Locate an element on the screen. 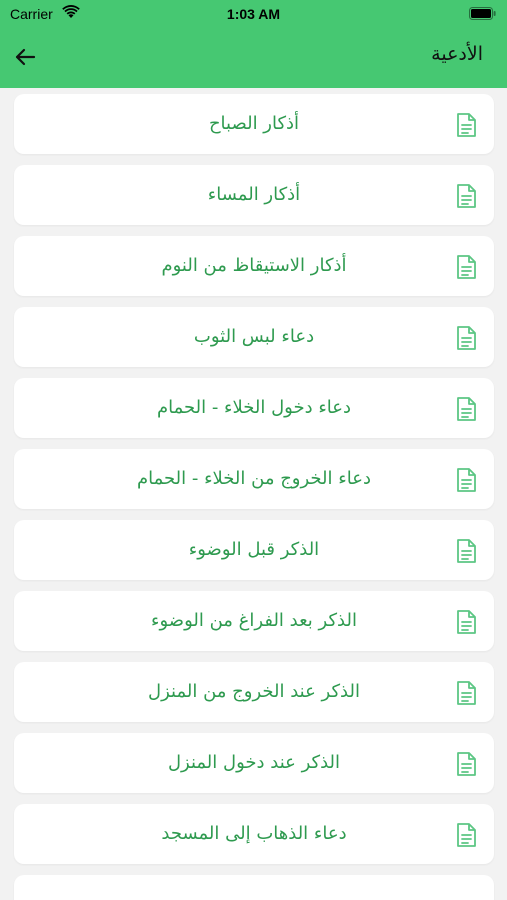 Image resolution: width=507 pixels, height=900 pixels. status-bar: Carrier 1:03 AM is located at coordinates (253, 14).